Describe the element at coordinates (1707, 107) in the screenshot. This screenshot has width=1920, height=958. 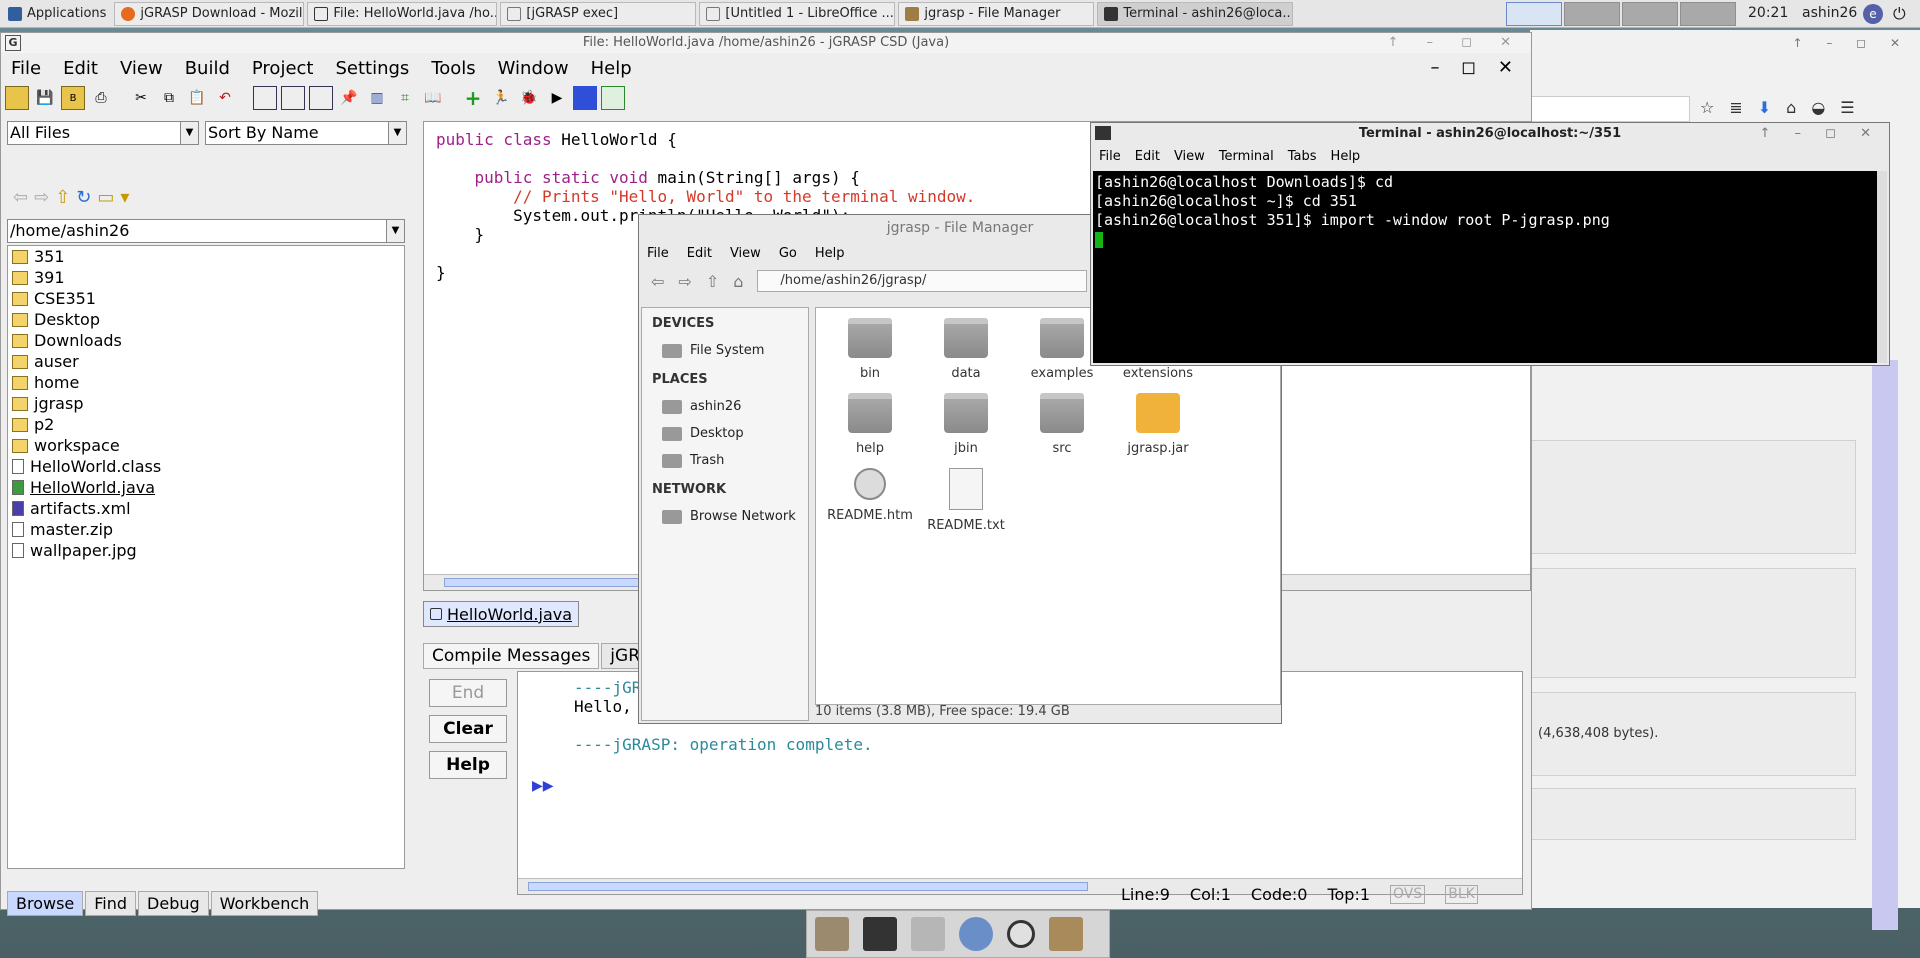
I see `bookmark-star-icon: ☆` at that location.